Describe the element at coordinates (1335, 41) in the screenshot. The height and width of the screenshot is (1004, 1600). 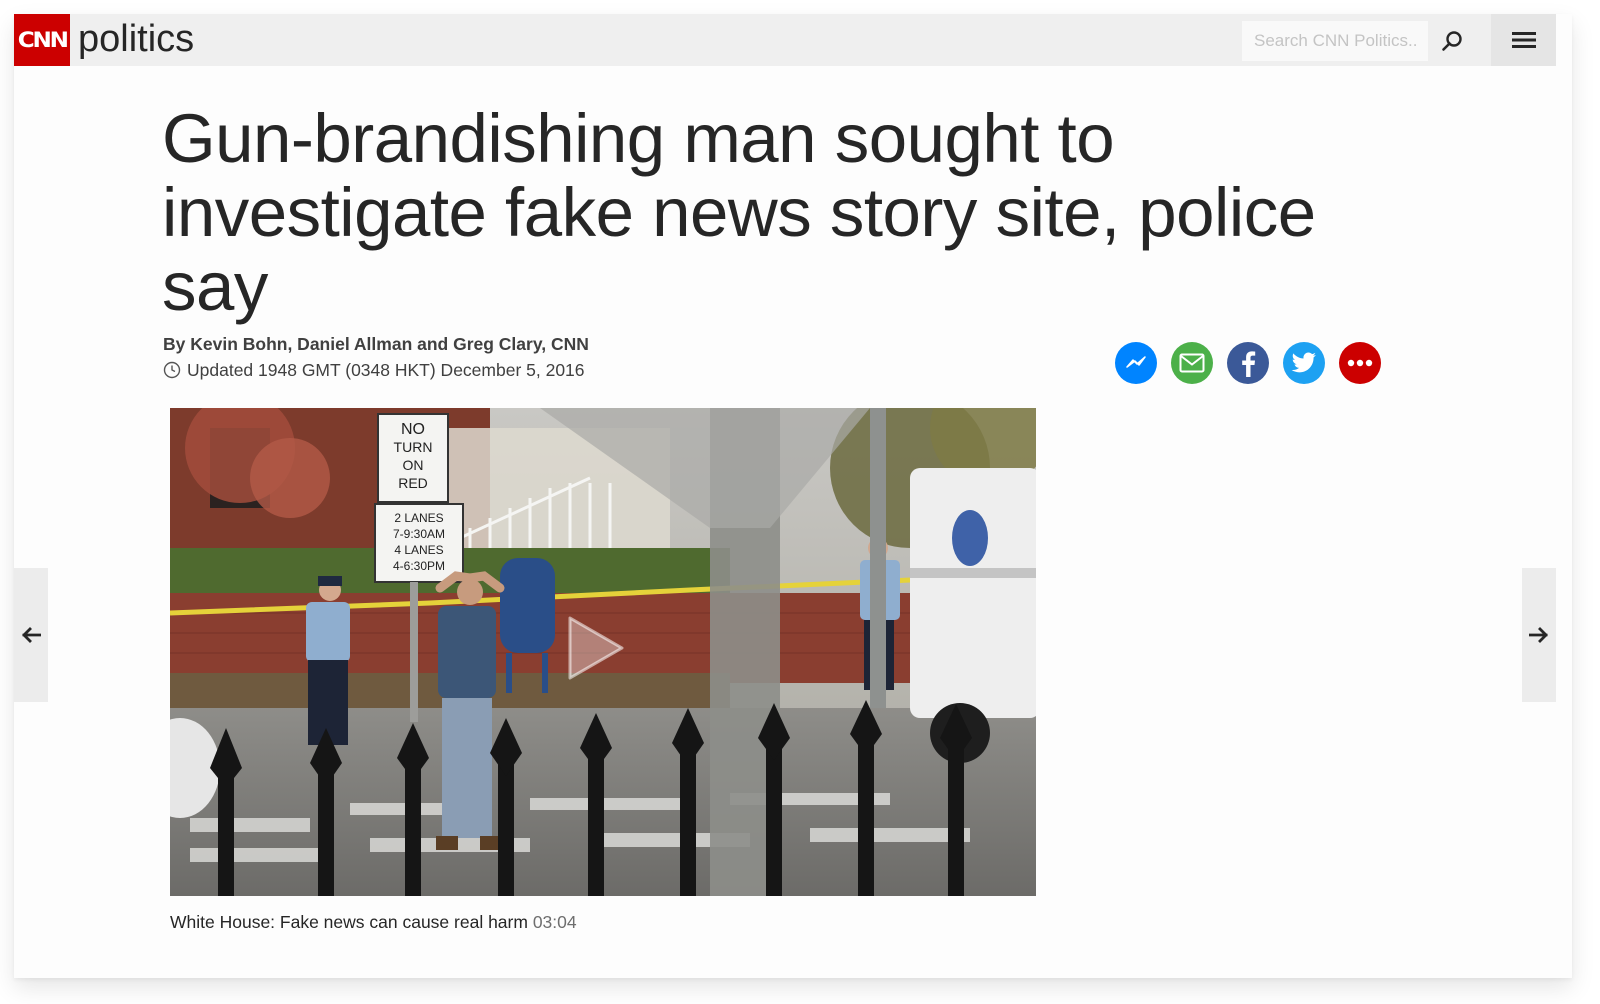
I see `search-input` at that location.